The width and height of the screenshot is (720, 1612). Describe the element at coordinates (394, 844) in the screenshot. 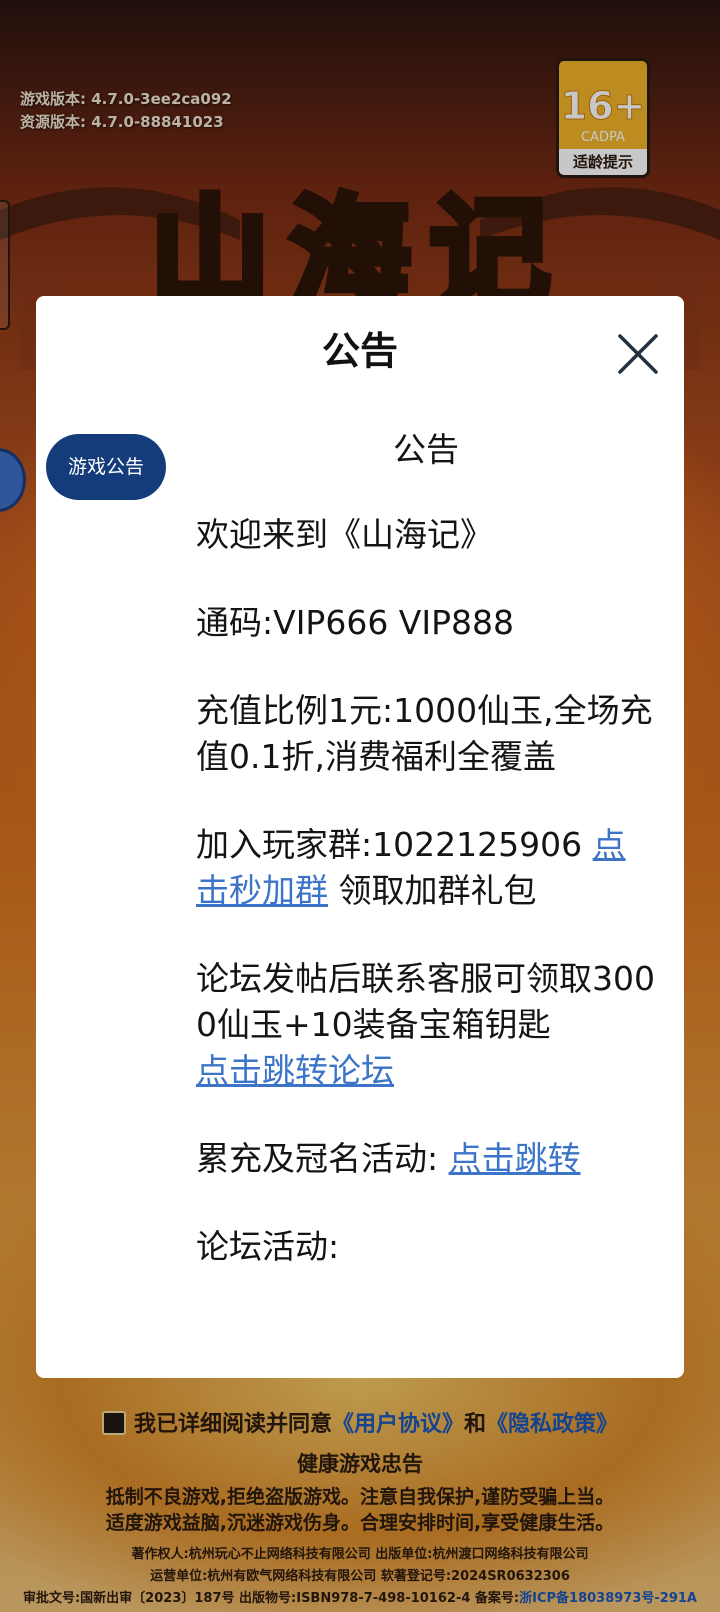

I see `group-text: 加入玩家群:1022125906` at that location.